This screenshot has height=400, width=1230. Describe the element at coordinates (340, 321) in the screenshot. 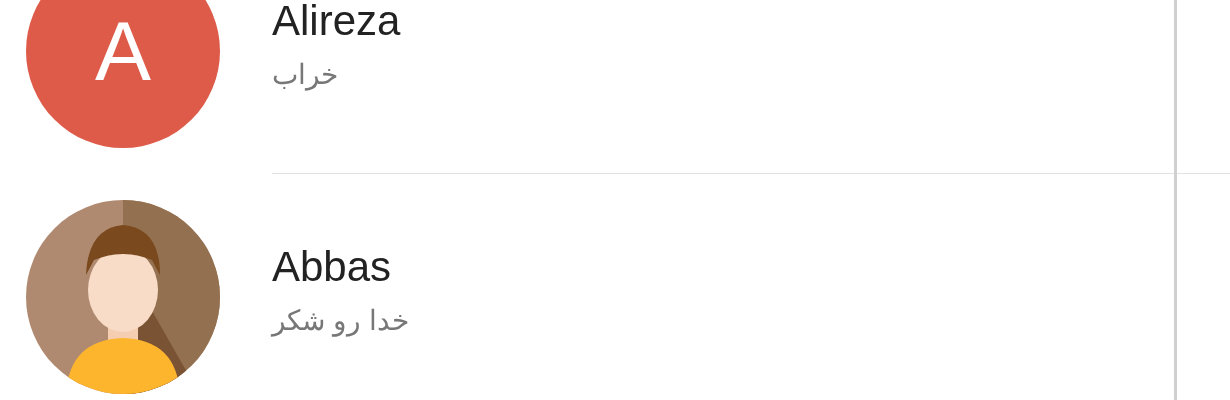

I see `message-preview: خدا رو شکر` at that location.